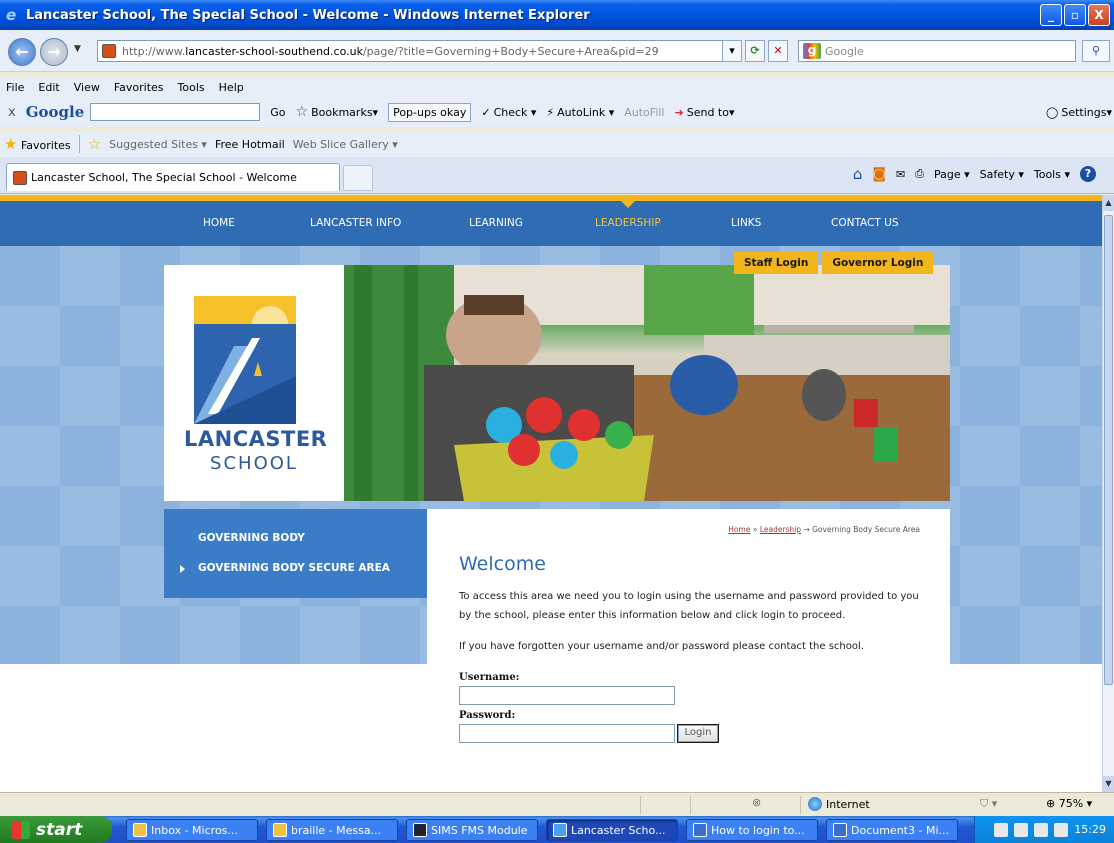  I want to click on nav-learning: LEARNING, so click(496, 223).